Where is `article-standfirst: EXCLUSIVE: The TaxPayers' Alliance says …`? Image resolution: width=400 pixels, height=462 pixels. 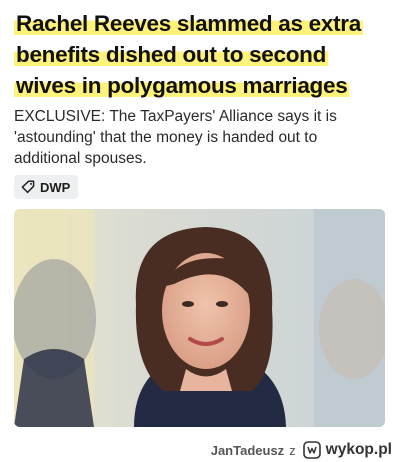
article-standfirst: EXCLUSIVE: The TaxPayers' Alliance says … is located at coordinates (175, 137).